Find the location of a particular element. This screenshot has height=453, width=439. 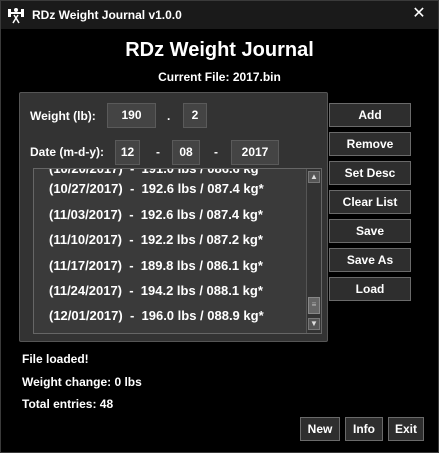

save-as-button: Save As is located at coordinates (370, 260).